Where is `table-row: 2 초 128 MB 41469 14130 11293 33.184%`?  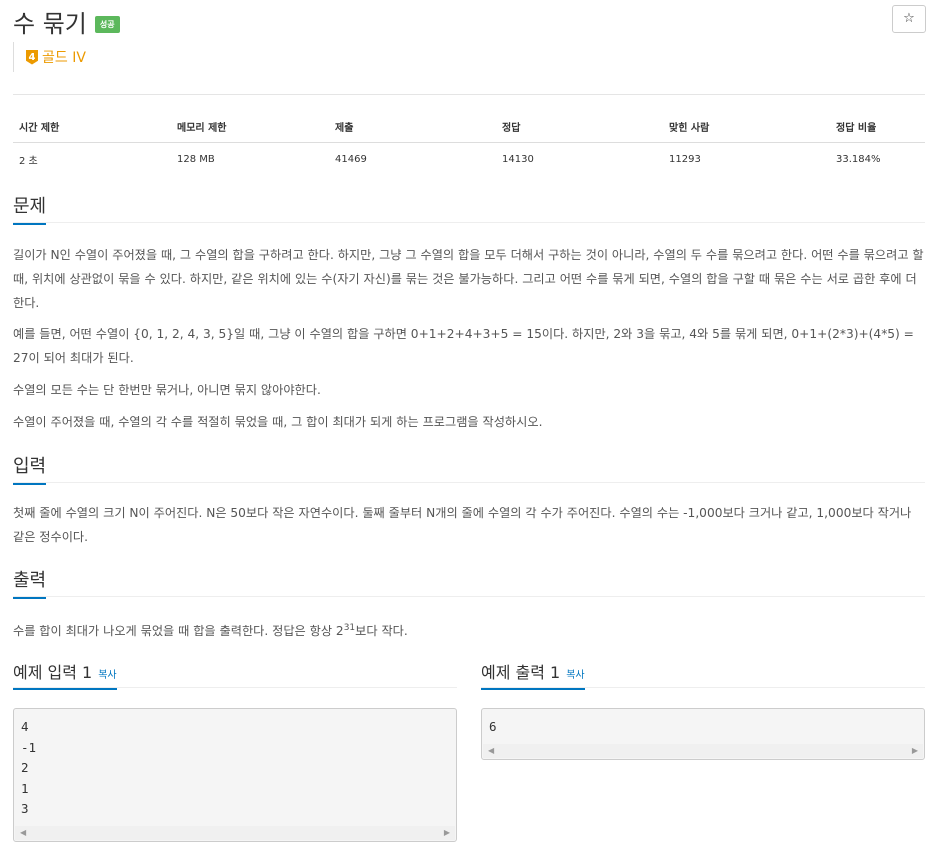
table-row: 2 초 128 MB 41469 14130 11293 33.184% is located at coordinates (469, 160).